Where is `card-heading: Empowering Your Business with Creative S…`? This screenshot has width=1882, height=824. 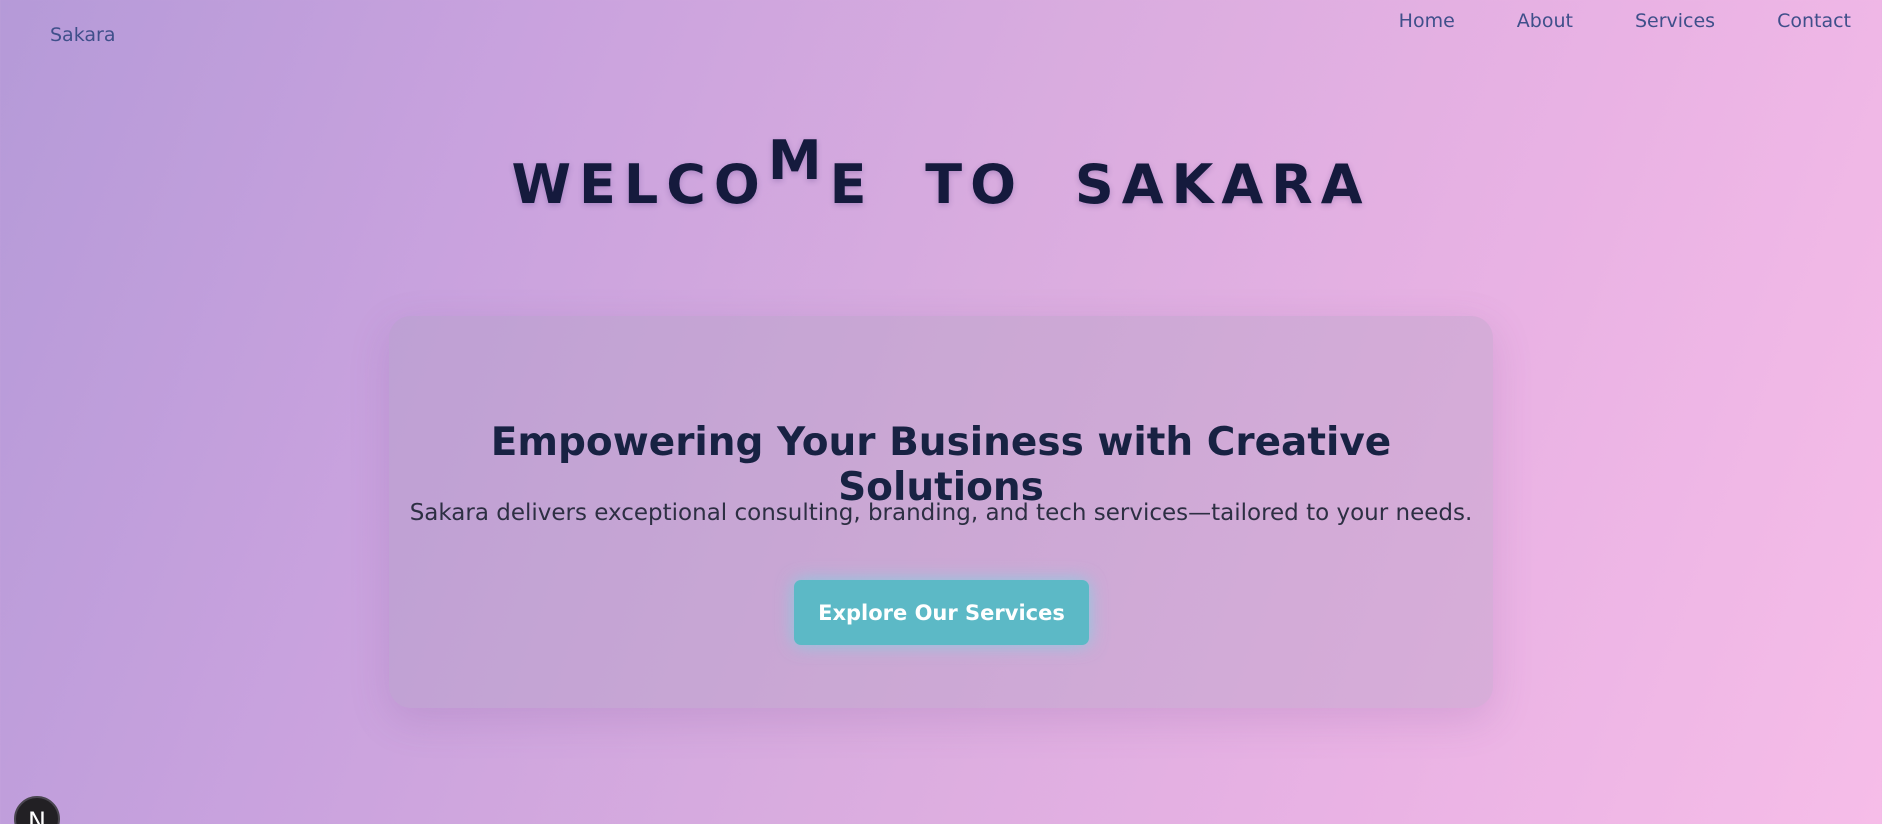 card-heading: Empowering Your Business with Creative S… is located at coordinates (941, 465).